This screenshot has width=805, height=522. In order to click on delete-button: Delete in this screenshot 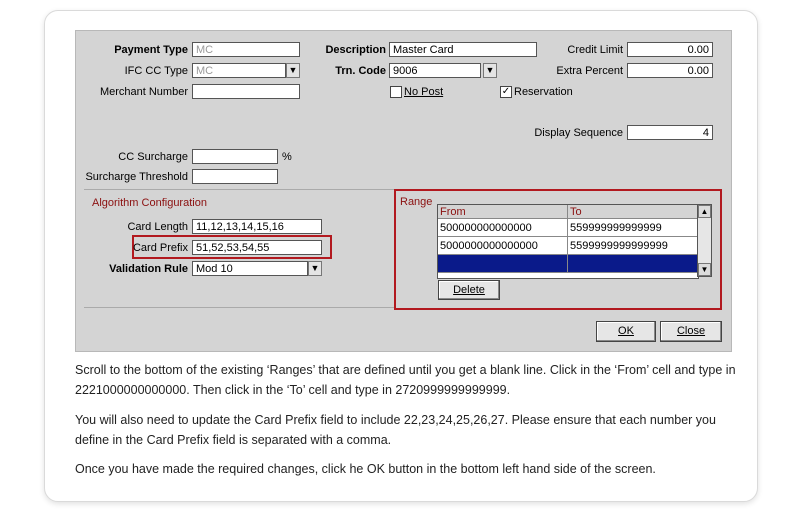, I will do `click(469, 290)`.